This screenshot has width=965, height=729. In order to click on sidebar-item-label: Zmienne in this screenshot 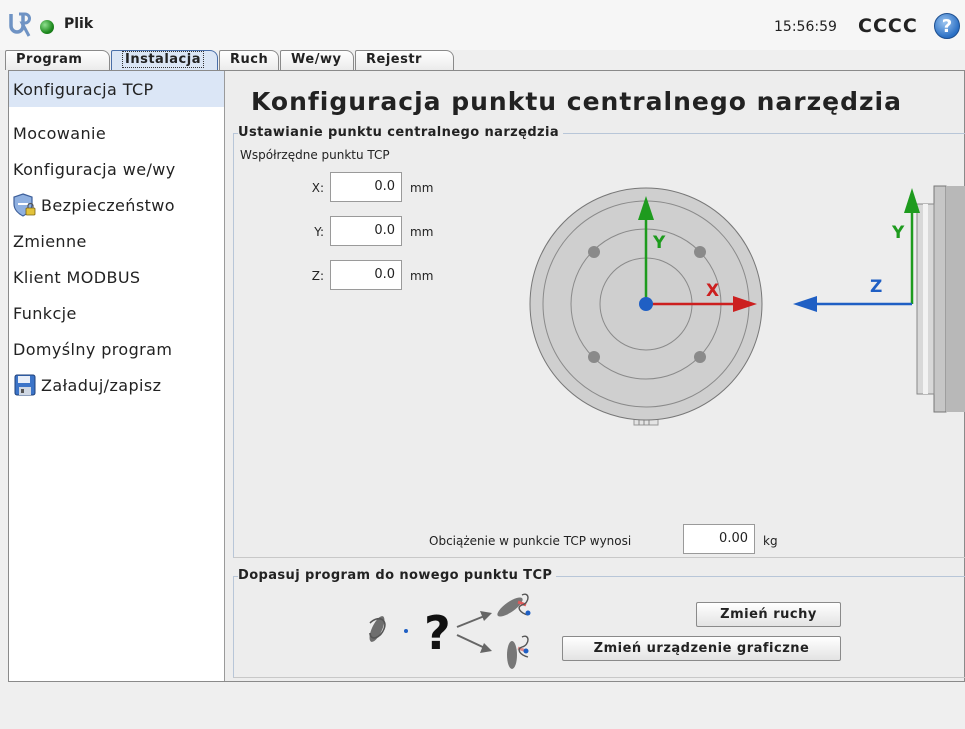, I will do `click(50, 241)`.